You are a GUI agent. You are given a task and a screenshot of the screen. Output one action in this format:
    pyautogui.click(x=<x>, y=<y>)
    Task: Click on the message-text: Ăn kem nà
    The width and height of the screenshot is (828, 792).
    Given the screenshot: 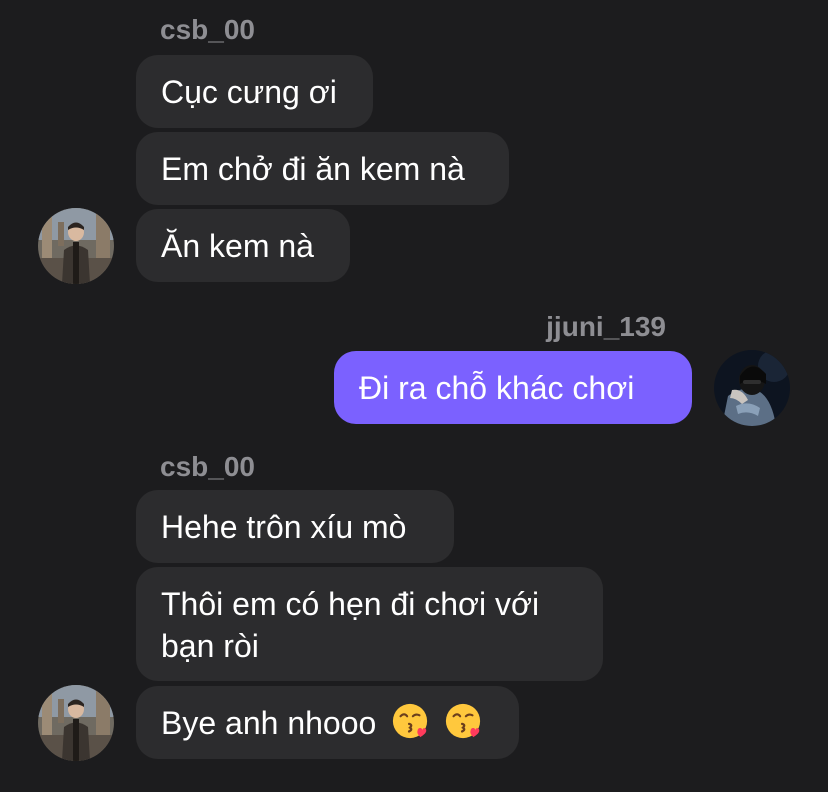 What is the action you would take?
    pyautogui.click(x=237, y=246)
    